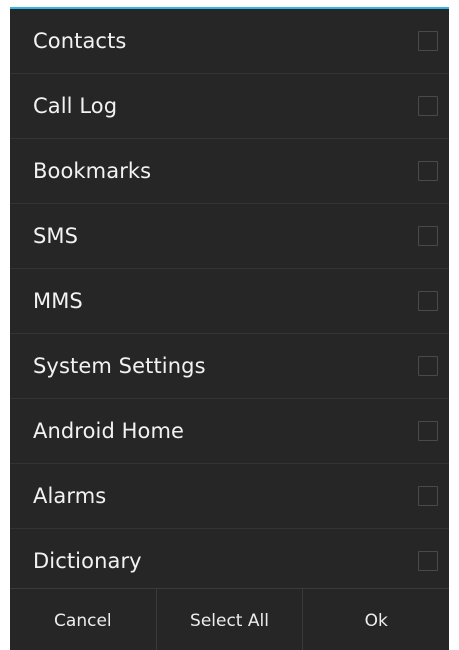 This screenshot has width=459, height=650. I want to click on list-item-sms: SMS, so click(229, 236).